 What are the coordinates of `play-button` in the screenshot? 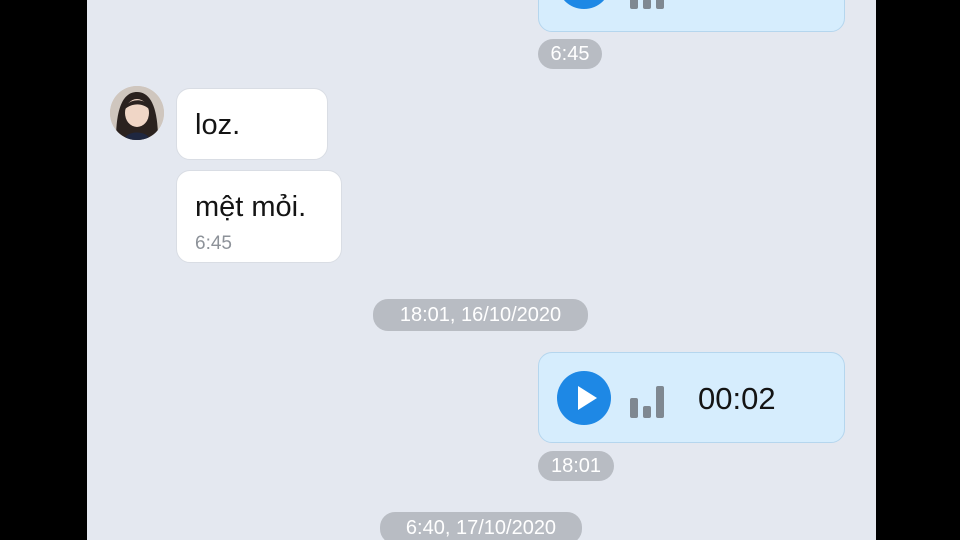 It's located at (584, 398).